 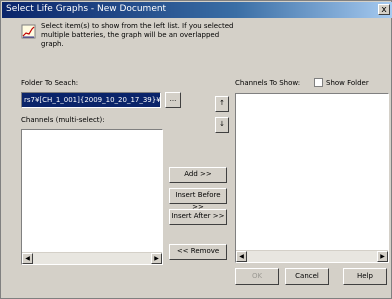 What do you see at coordinates (198, 252) in the screenshot?
I see `remove-button: << Remove` at bounding box center [198, 252].